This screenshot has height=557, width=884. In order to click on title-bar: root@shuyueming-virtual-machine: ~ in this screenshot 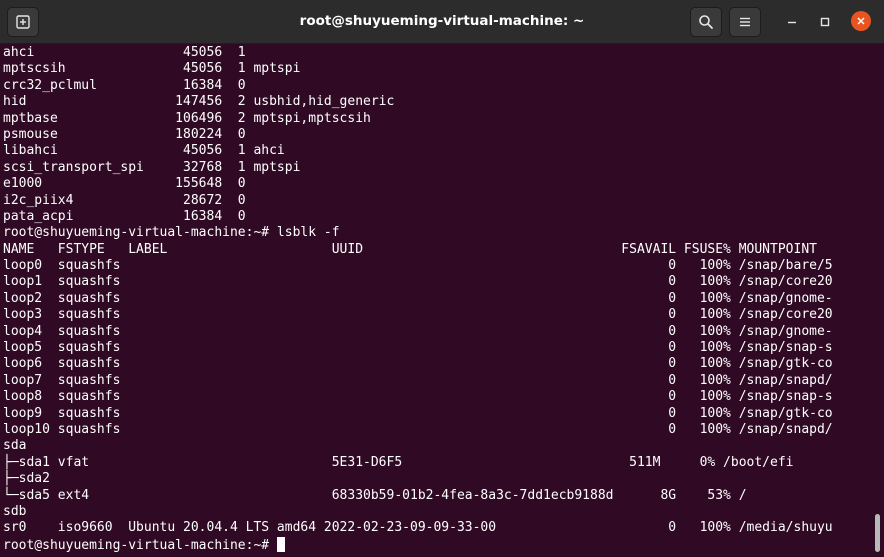, I will do `click(442, 22)`.